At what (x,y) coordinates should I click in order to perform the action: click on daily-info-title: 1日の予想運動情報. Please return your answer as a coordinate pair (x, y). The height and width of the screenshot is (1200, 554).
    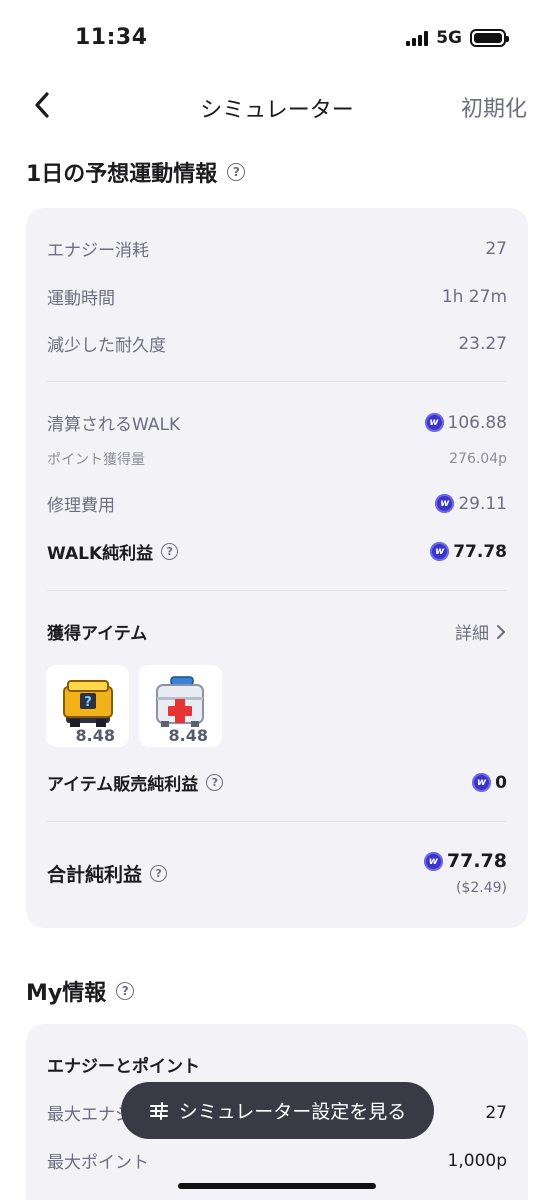
    Looking at the image, I should click on (122, 174).